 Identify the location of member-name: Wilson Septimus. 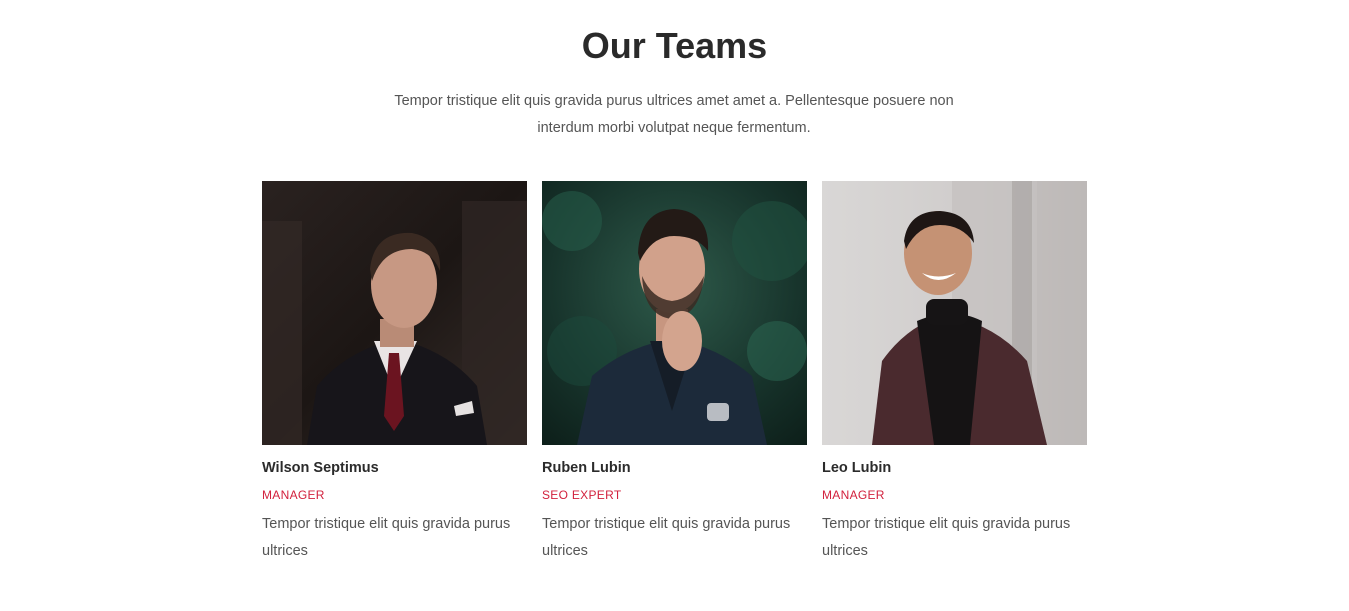
(320, 468).